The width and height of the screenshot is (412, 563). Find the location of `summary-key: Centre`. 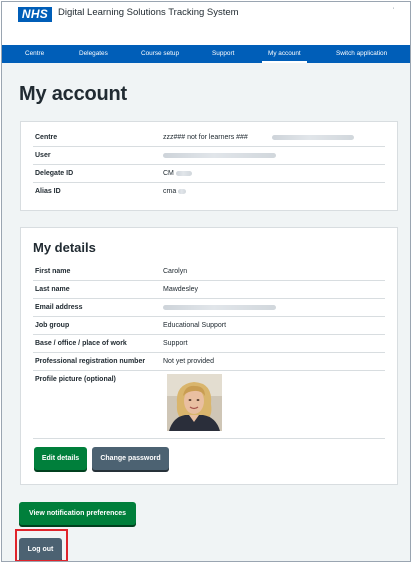

summary-key: Centre is located at coordinates (46, 137).